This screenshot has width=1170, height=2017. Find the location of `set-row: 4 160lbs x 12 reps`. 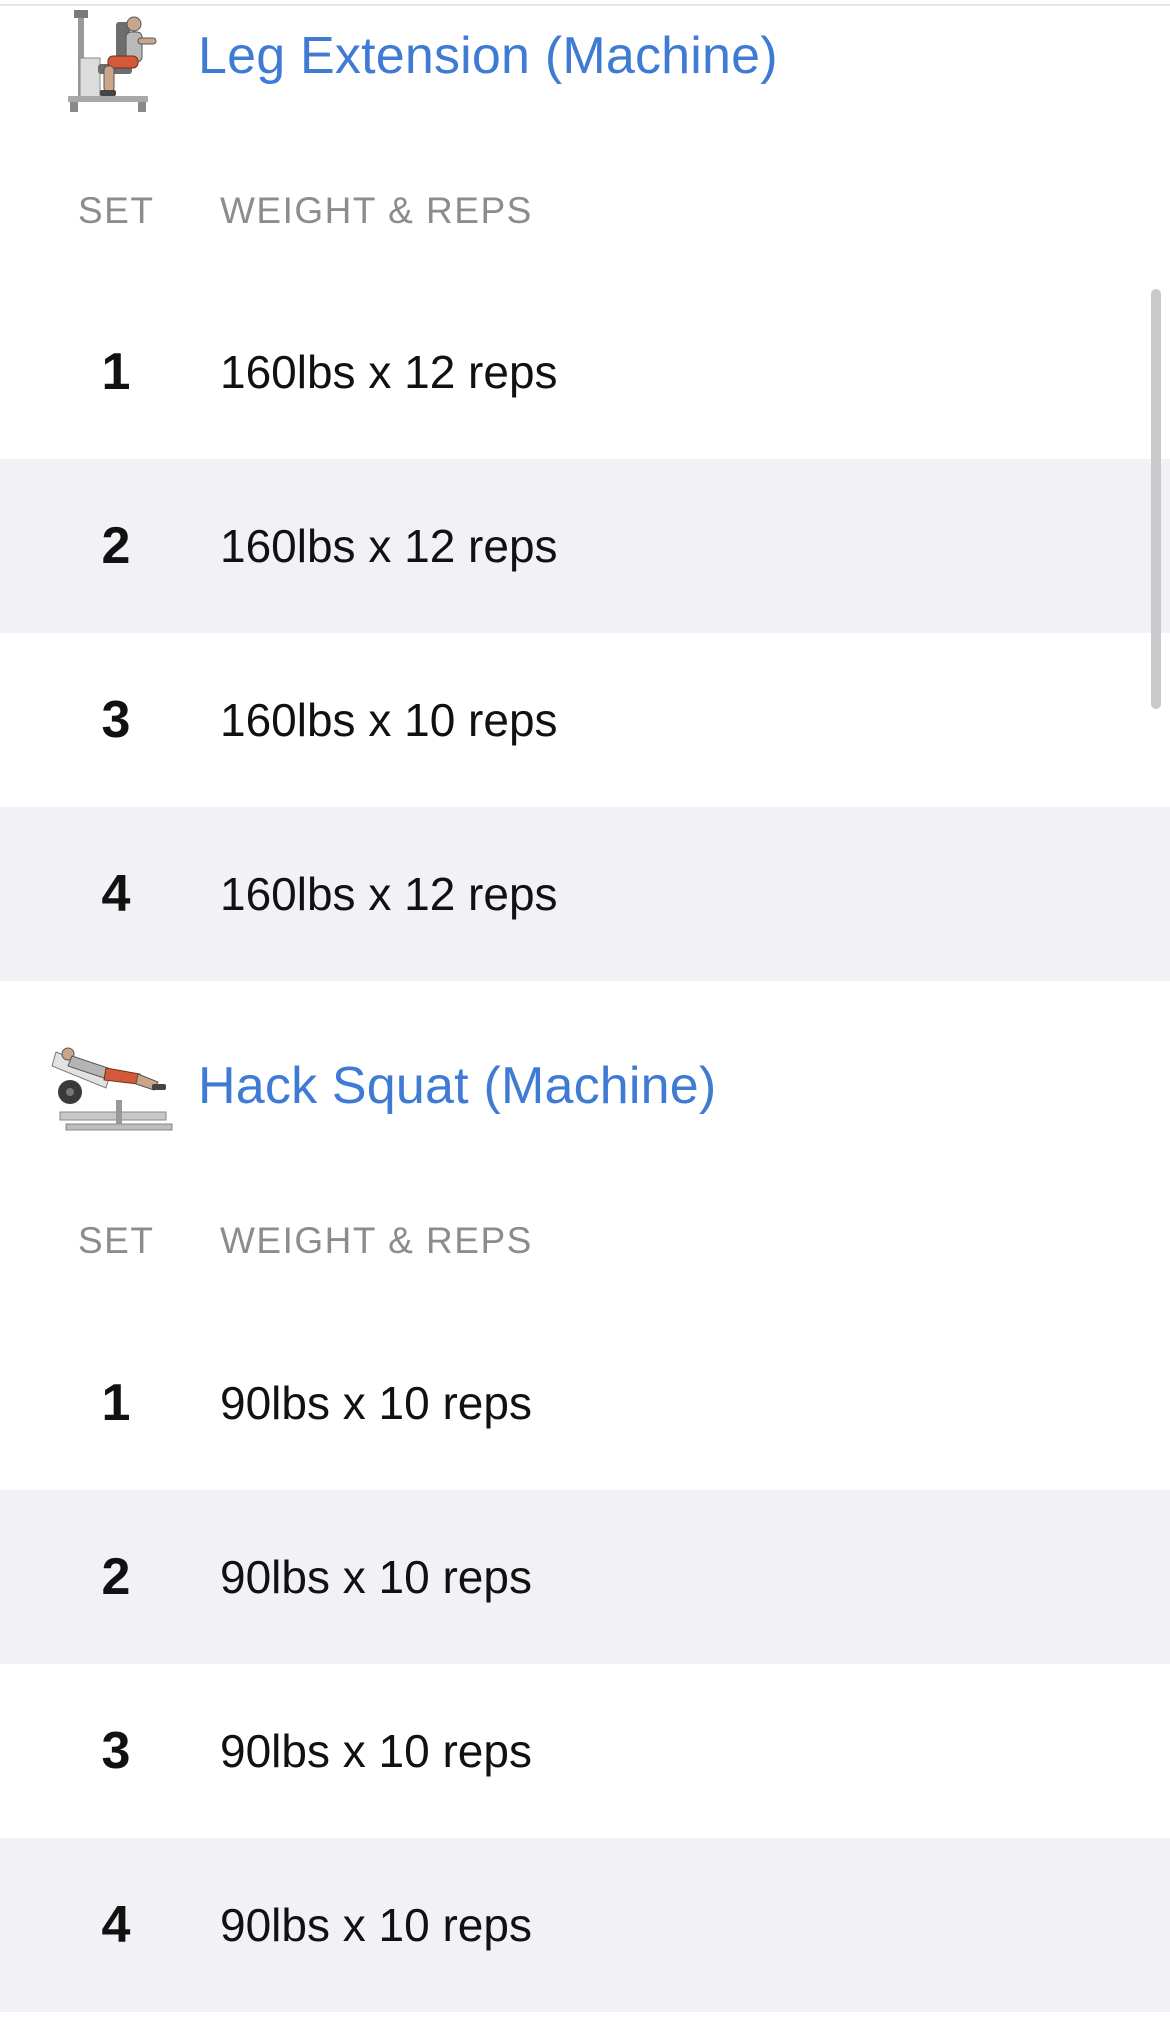

set-row: 4 160lbs x 12 reps is located at coordinates (585, 894).